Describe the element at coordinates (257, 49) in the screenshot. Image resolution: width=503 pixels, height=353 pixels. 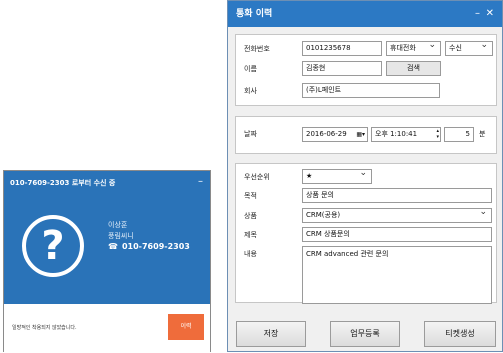
I see `phone-label: 전화번호` at that location.